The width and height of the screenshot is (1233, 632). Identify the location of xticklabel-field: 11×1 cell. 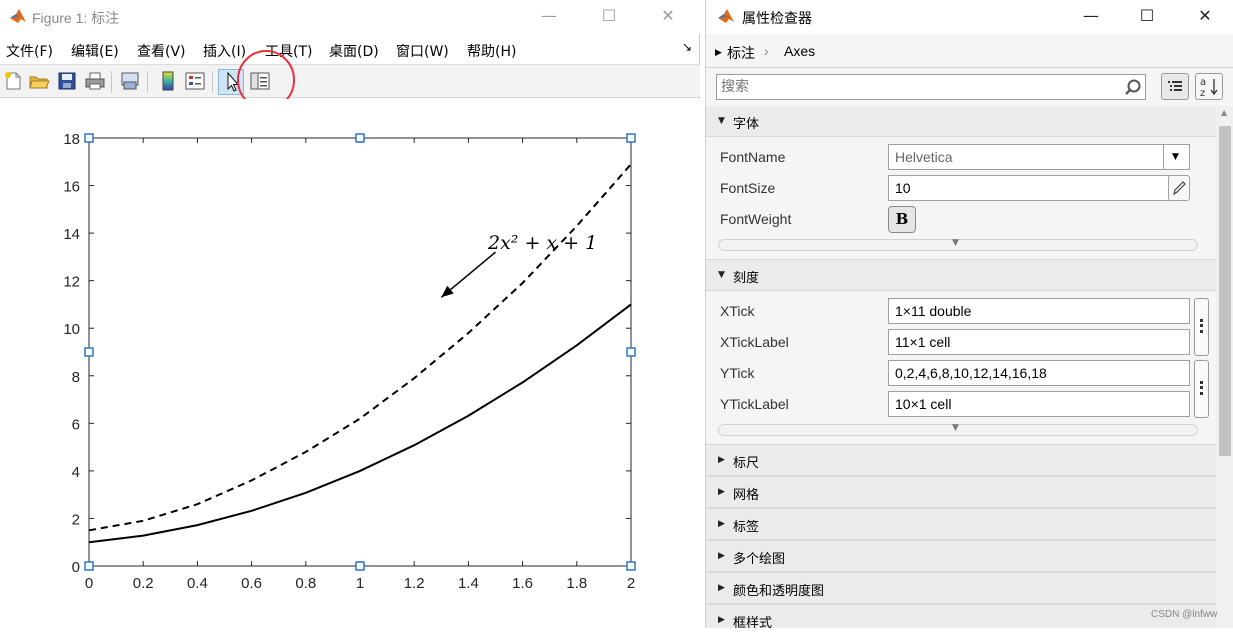
(1039, 342).